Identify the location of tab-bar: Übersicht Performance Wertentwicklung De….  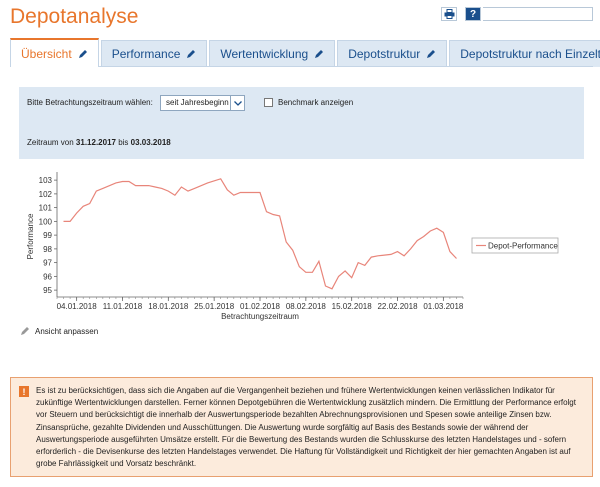
(305, 52).